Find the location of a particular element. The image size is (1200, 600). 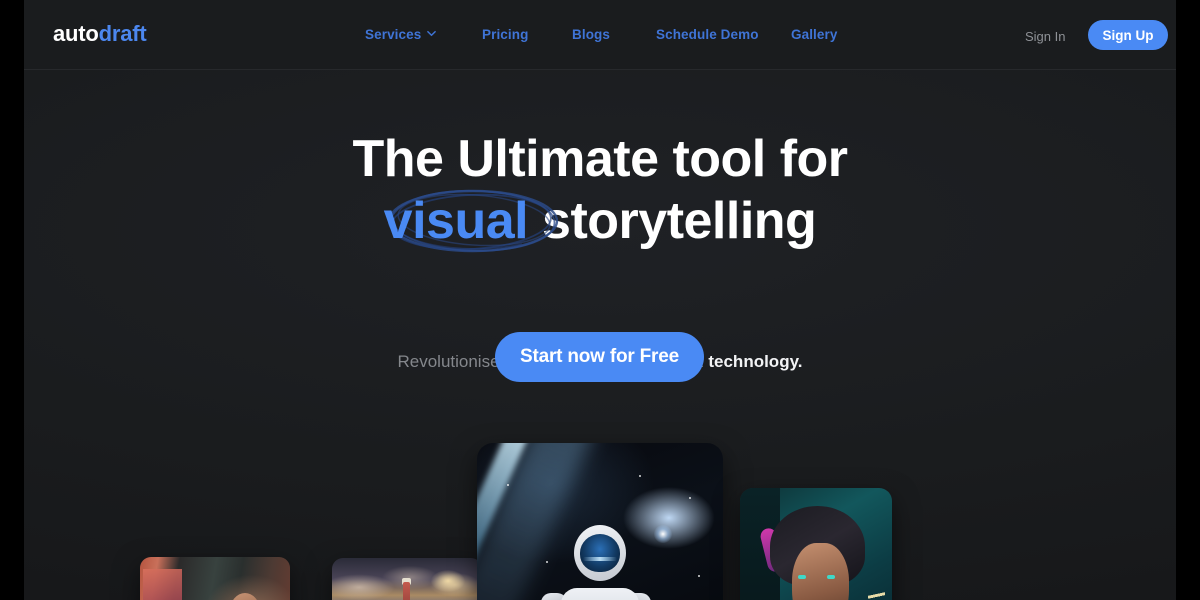

gallery-card-lighthouse-seascape is located at coordinates (407, 579).